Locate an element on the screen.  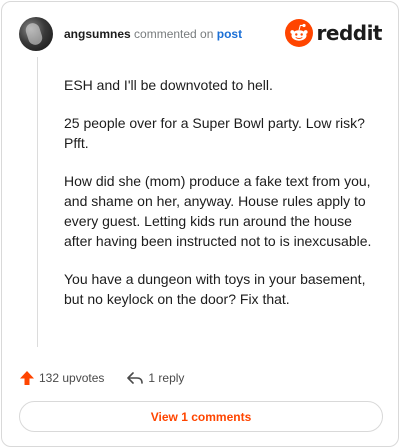
reddit-wordmark: reddit is located at coordinates (349, 33).